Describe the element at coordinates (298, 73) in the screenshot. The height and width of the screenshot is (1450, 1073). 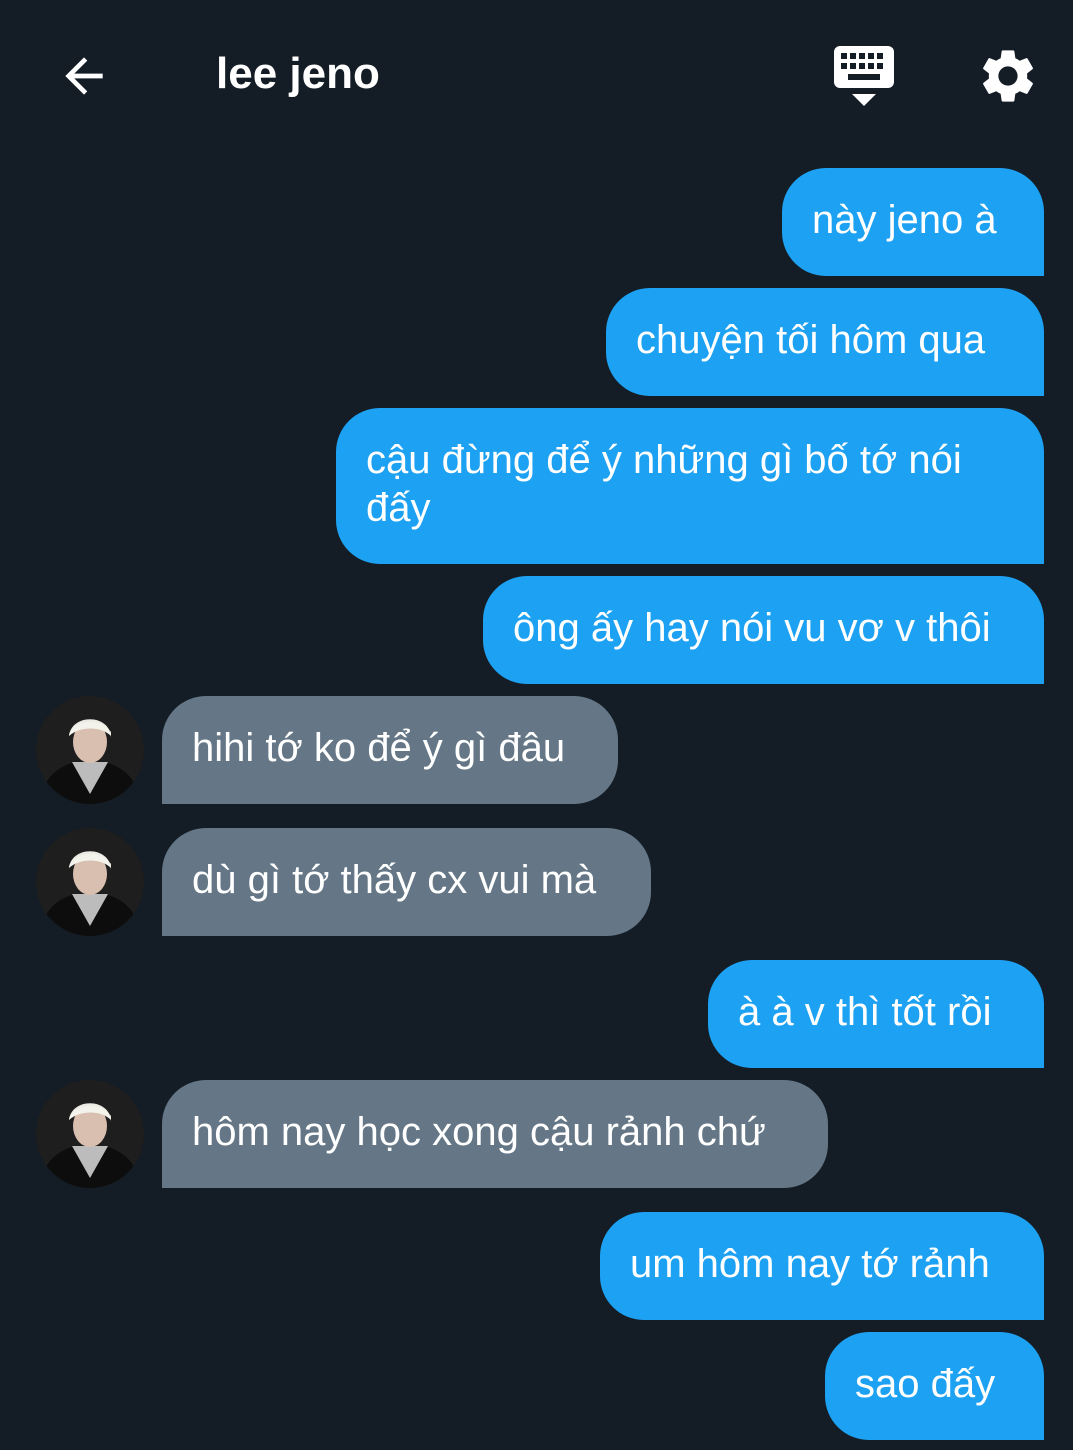
I see `conversation-title: lee jeno` at that location.